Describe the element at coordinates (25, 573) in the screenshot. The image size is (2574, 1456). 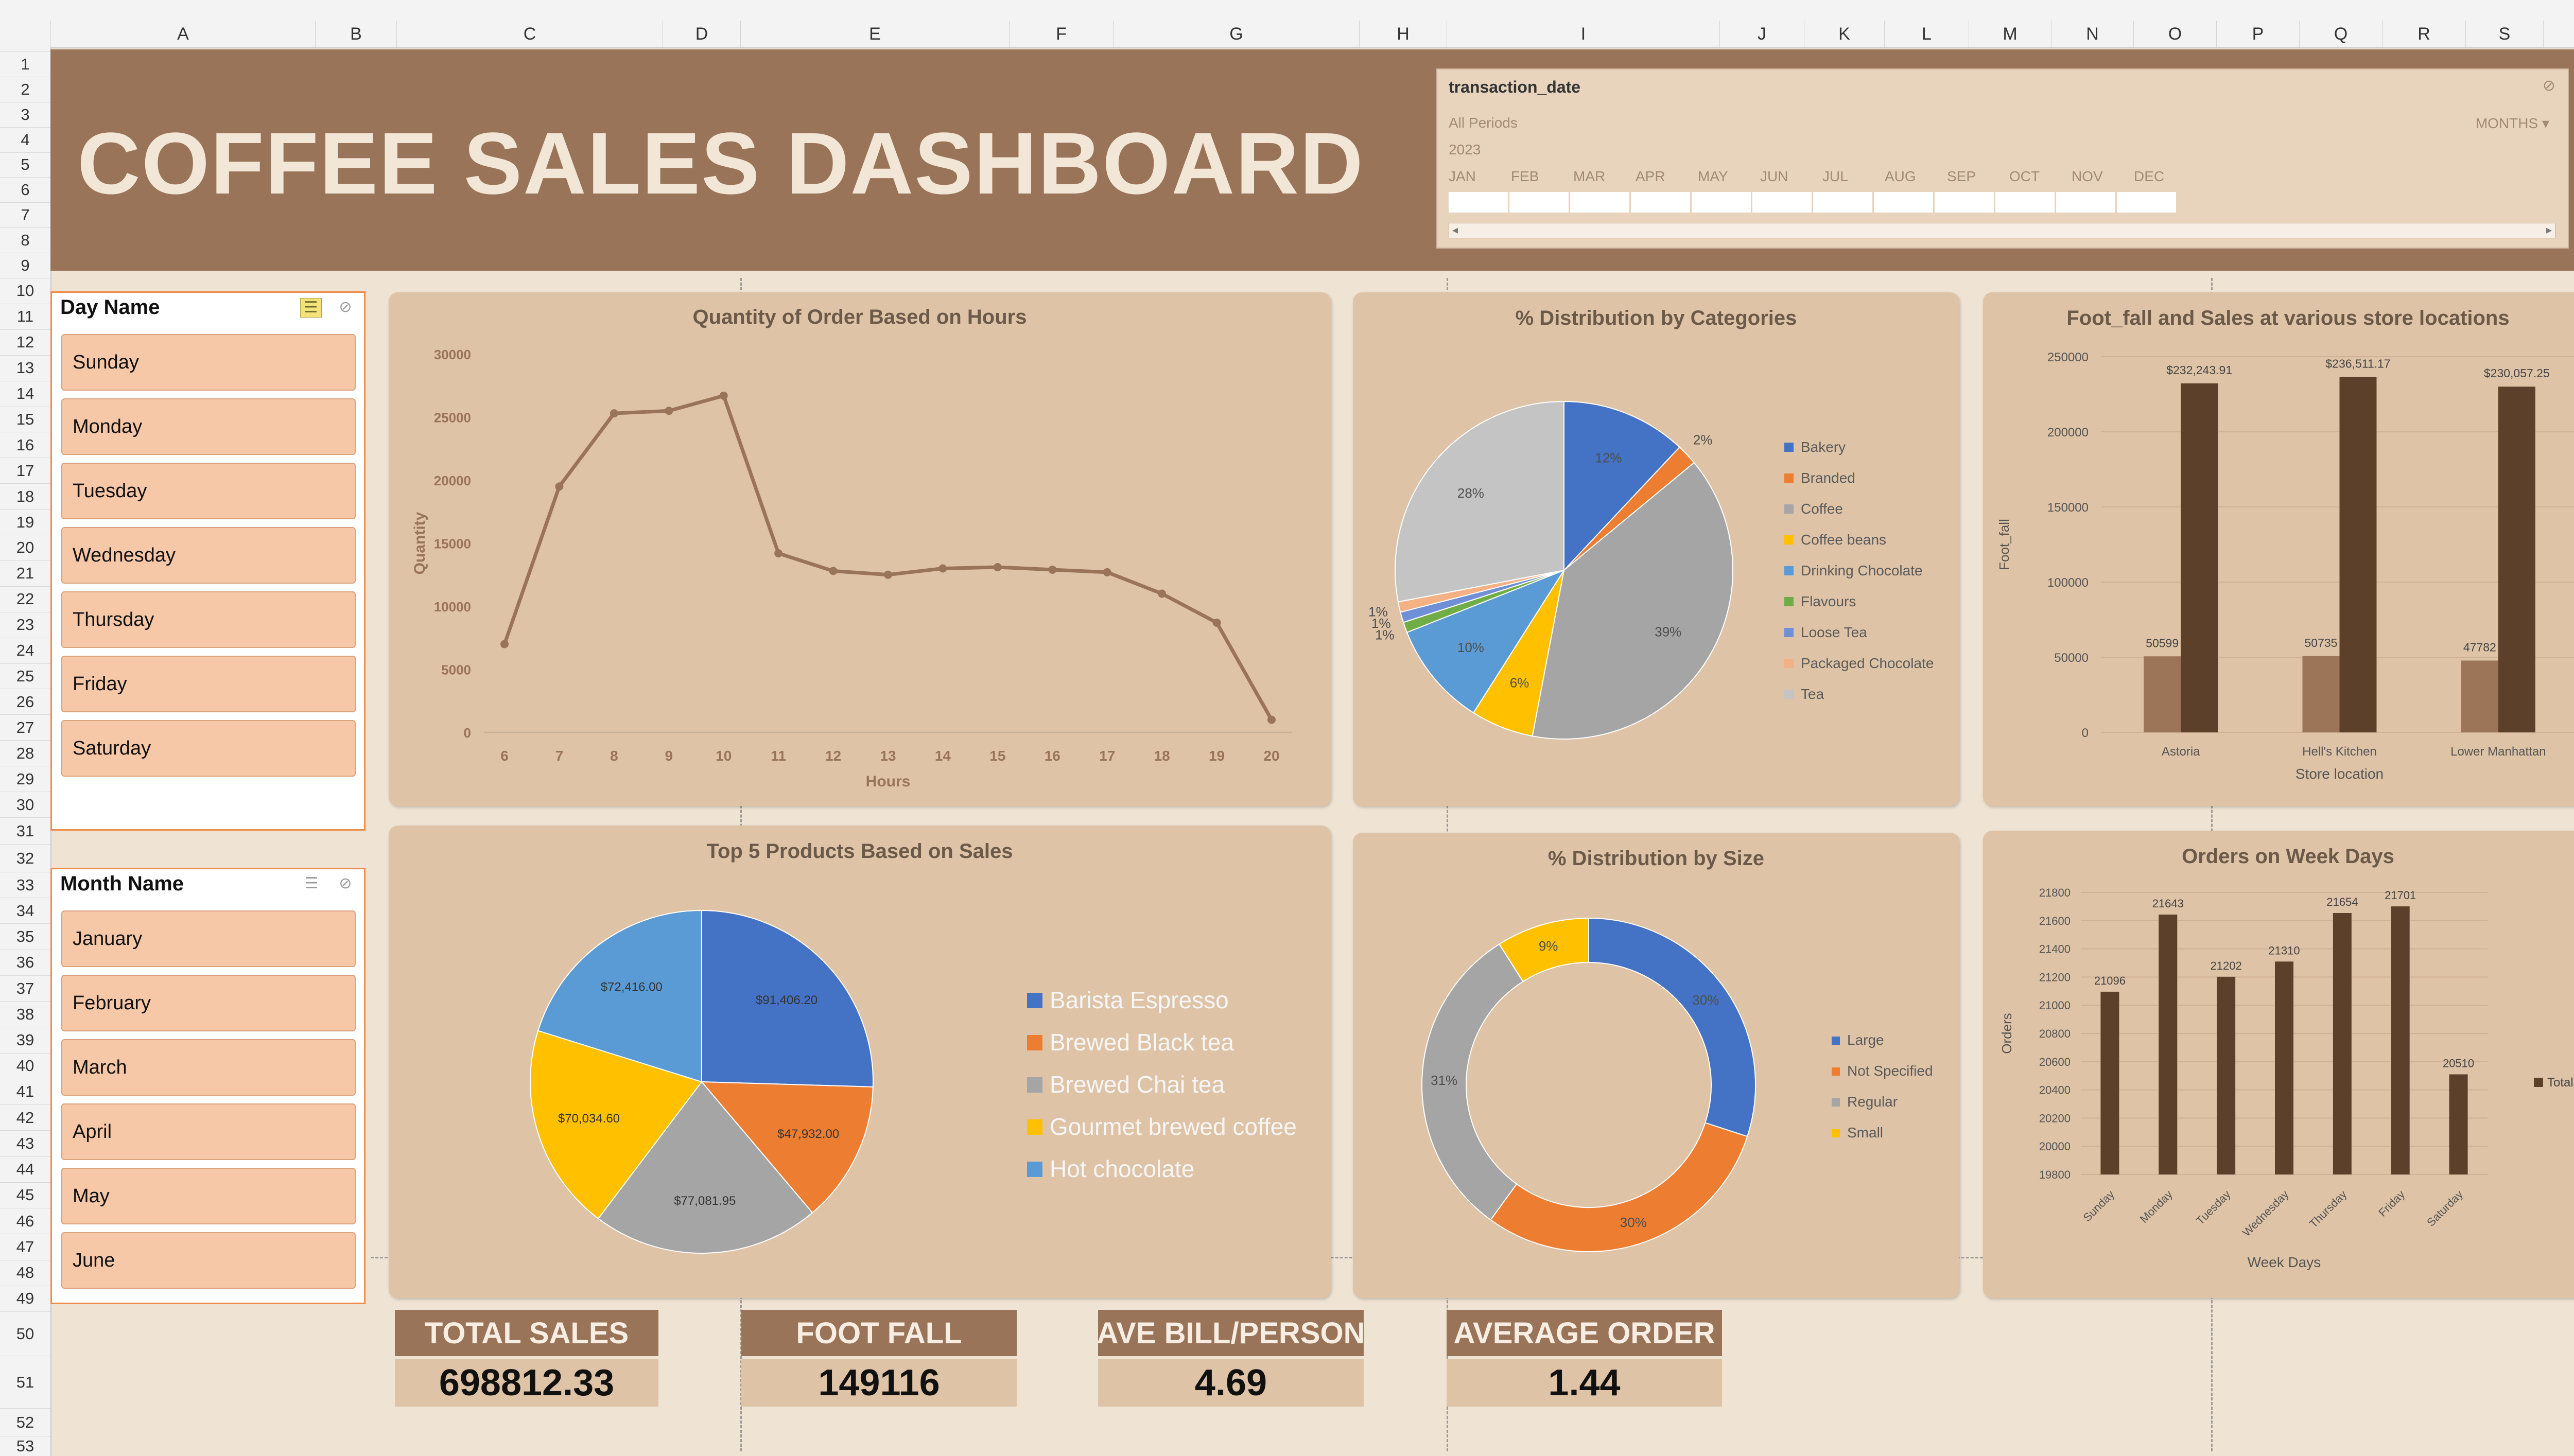
I see `row-header-cell: 21` at that location.